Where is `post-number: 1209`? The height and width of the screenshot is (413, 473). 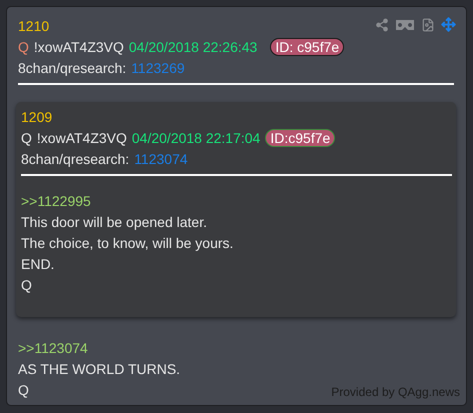 post-number: 1209 is located at coordinates (36, 116).